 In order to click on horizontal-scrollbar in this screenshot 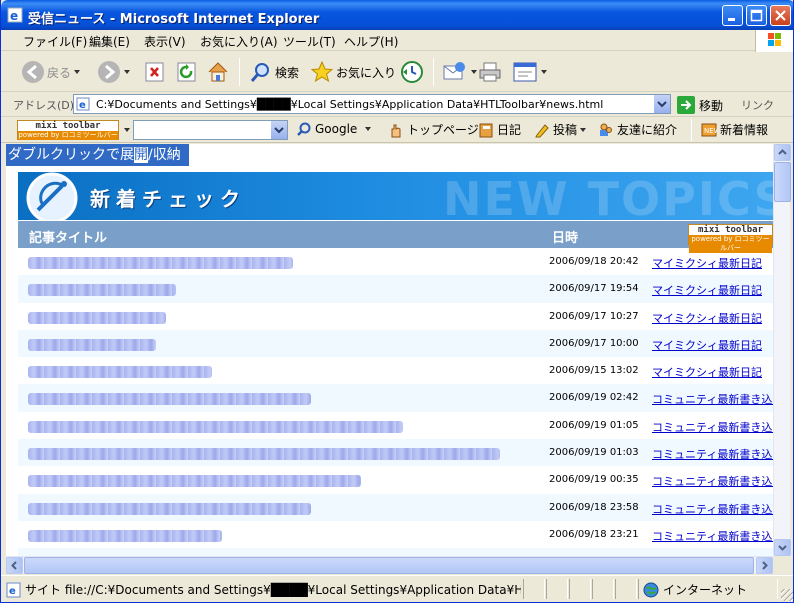, I will do `click(389, 565)`.